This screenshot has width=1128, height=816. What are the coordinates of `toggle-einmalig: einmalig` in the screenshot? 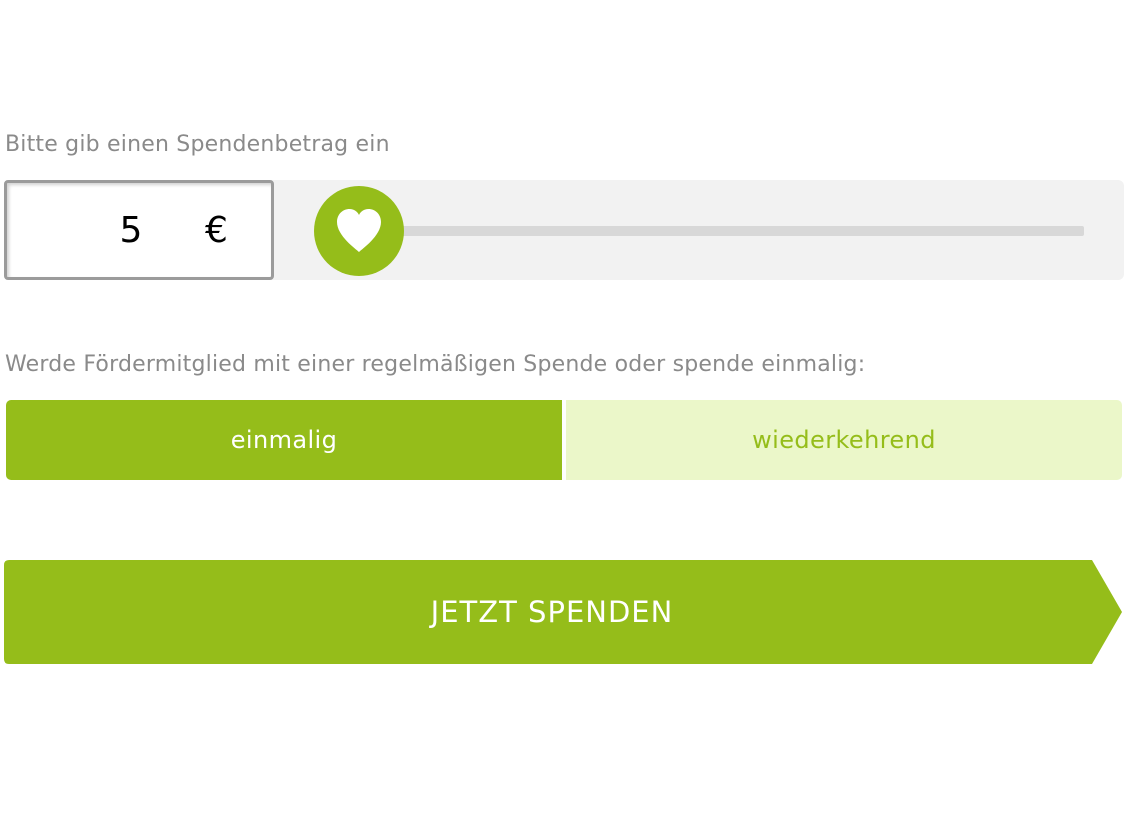 It's located at (284, 440).